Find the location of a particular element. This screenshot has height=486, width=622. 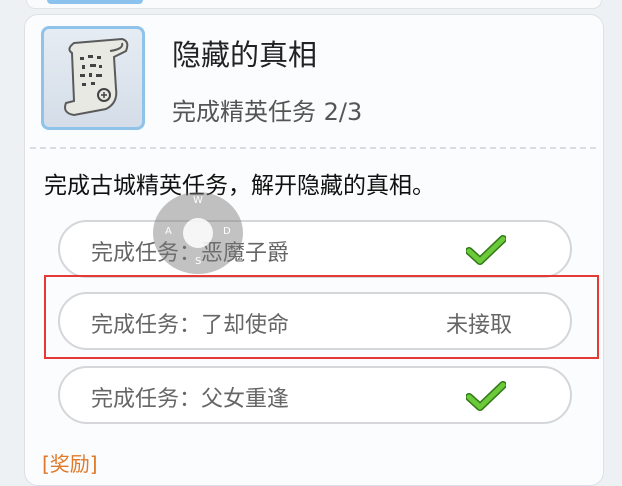

task-label: 完成任务：父女重逢 is located at coordinates (190, 399).